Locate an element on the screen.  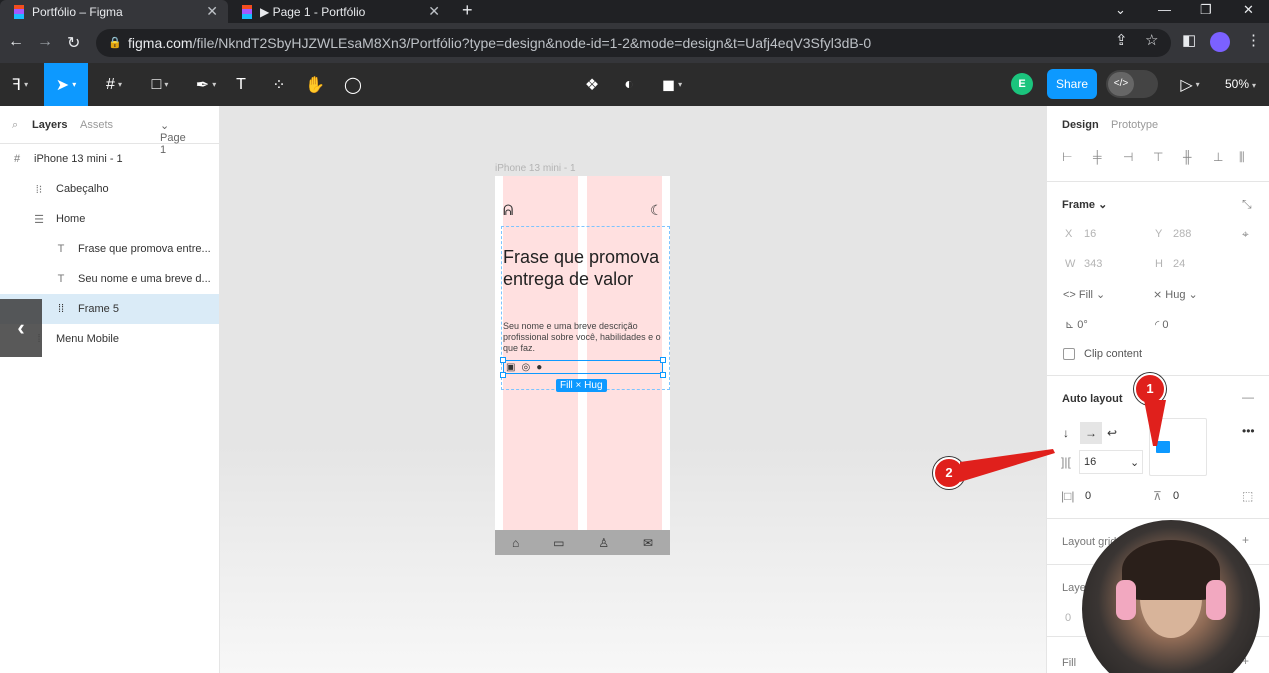
align-right-icon: ⊣ is located at coordinates (1128, 157).